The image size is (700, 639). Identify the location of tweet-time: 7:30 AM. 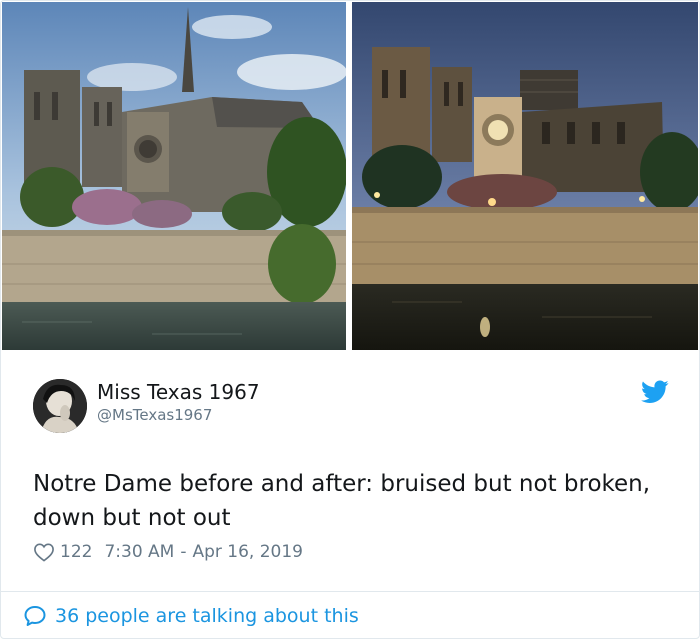
(139, 552).